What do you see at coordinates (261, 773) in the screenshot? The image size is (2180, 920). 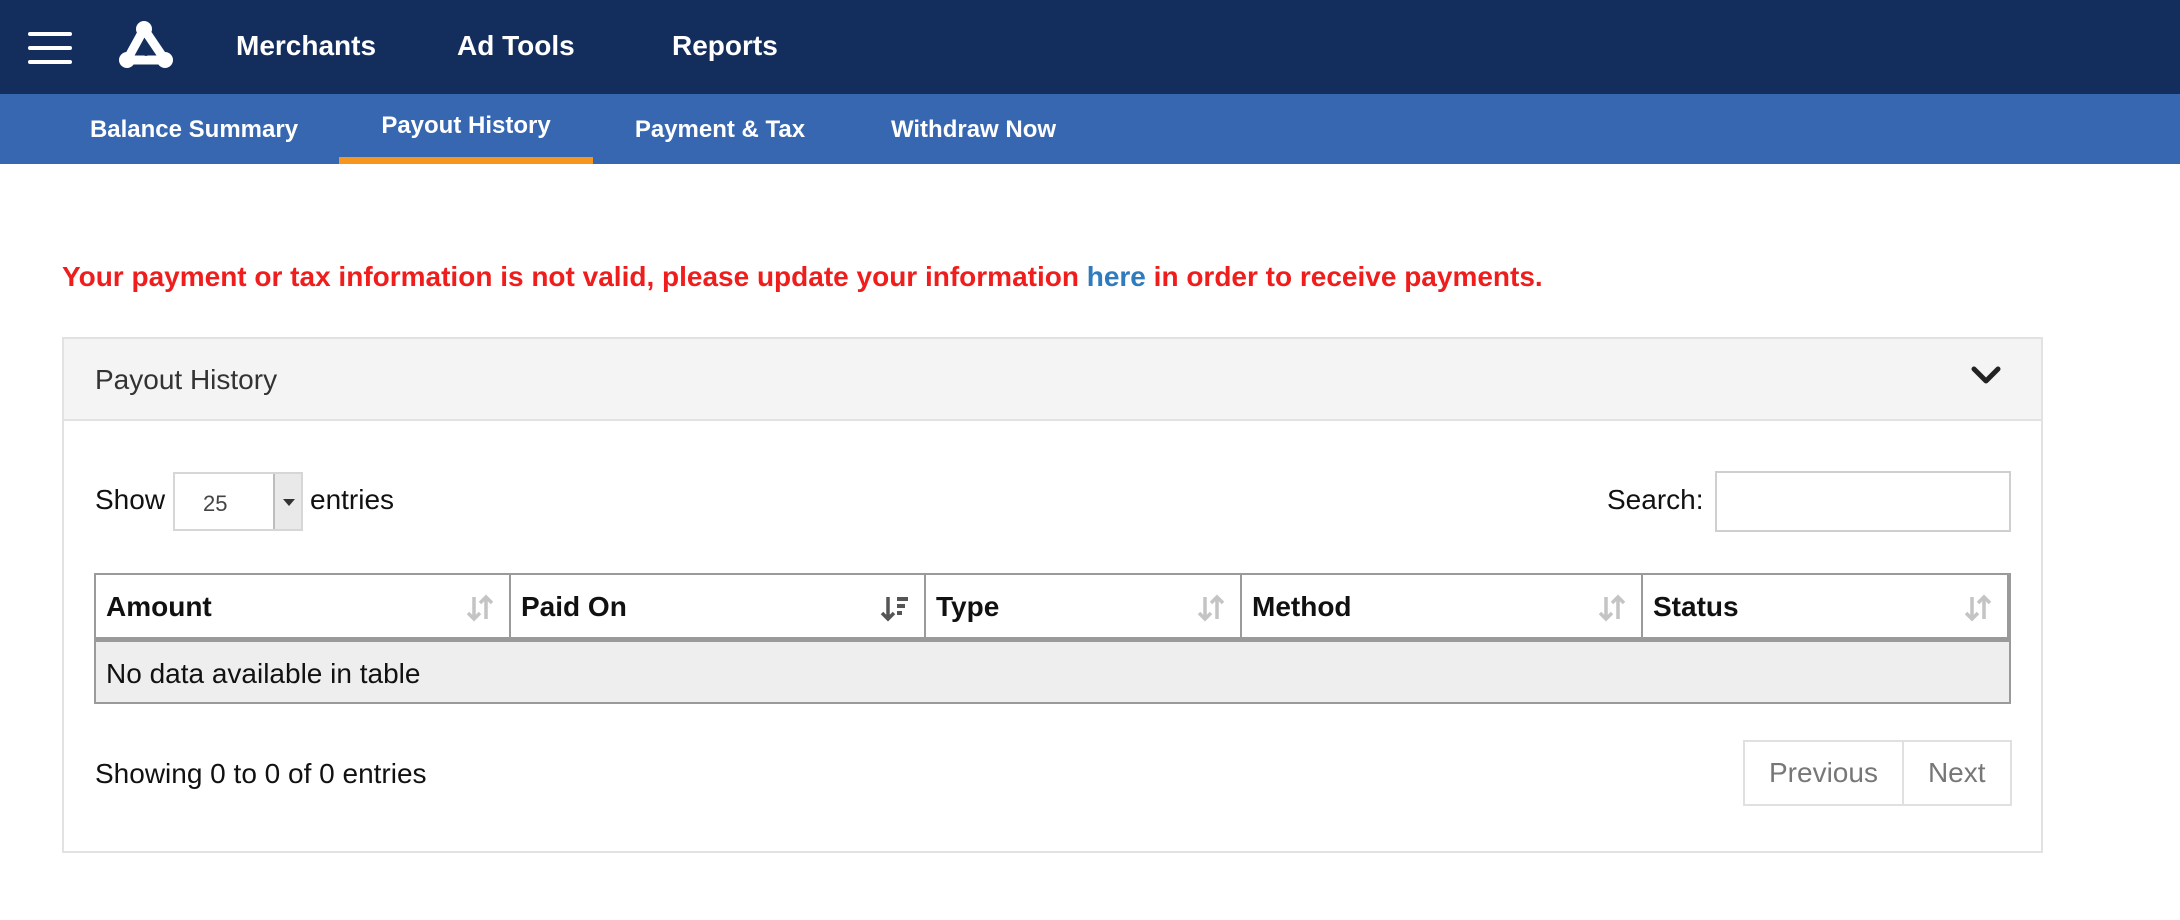 I see `table-info: Showing 0 to 0 of 0 entries` at bounding box center [261, 773].